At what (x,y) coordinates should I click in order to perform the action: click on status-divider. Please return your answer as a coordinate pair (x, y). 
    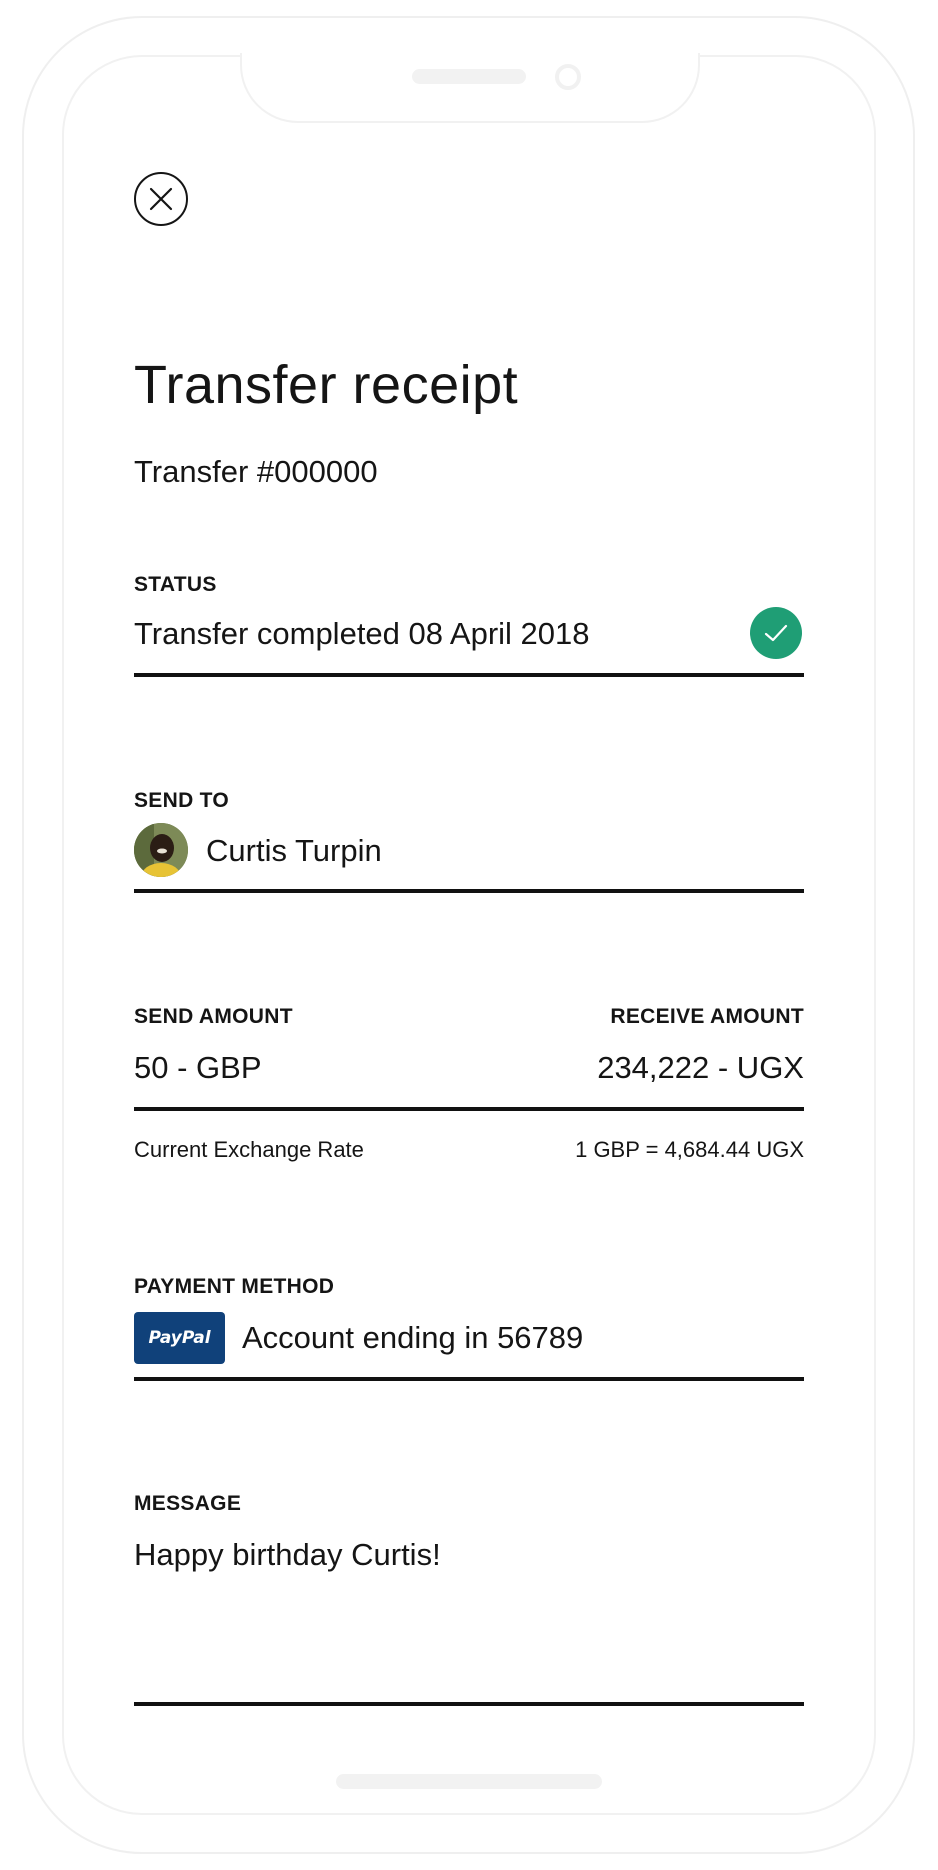
    Looking at the image, I should click on (469, 675).